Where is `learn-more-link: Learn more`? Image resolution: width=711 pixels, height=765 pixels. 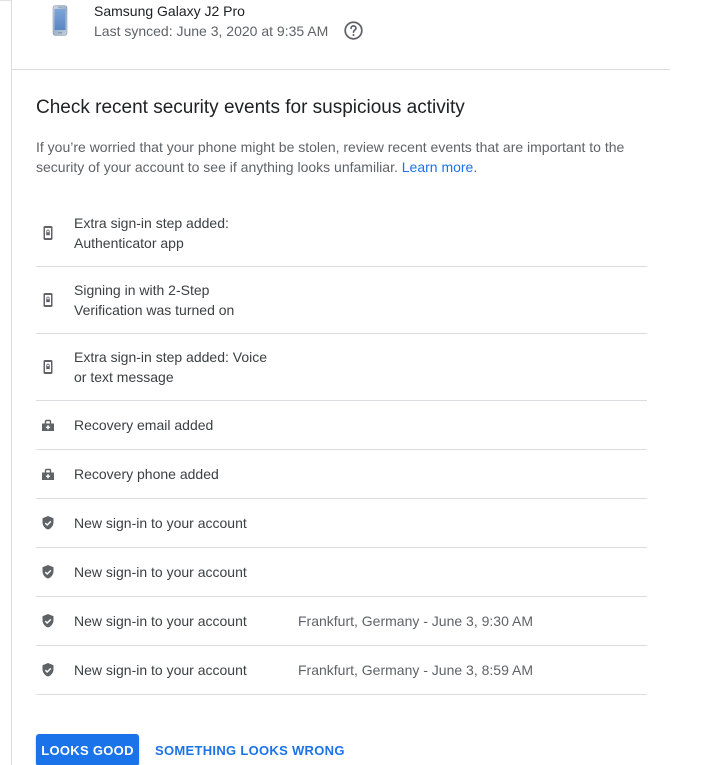
learn-more-link: Learn more is located at coordinates (438, 167).